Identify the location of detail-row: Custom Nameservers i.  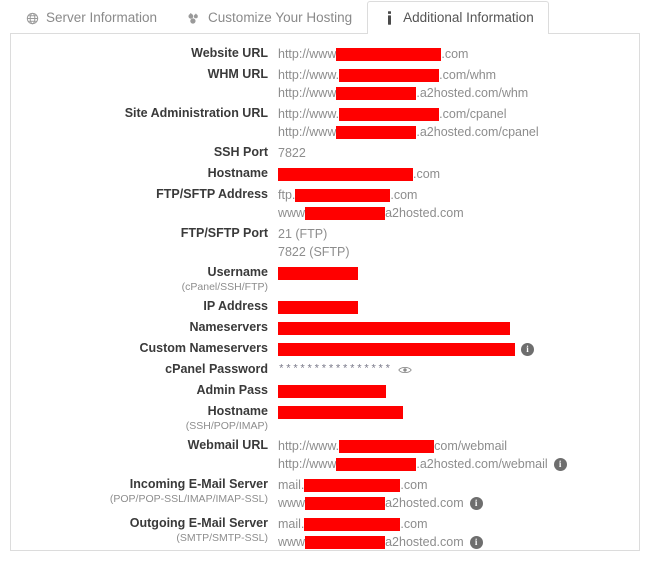
(326, 348).